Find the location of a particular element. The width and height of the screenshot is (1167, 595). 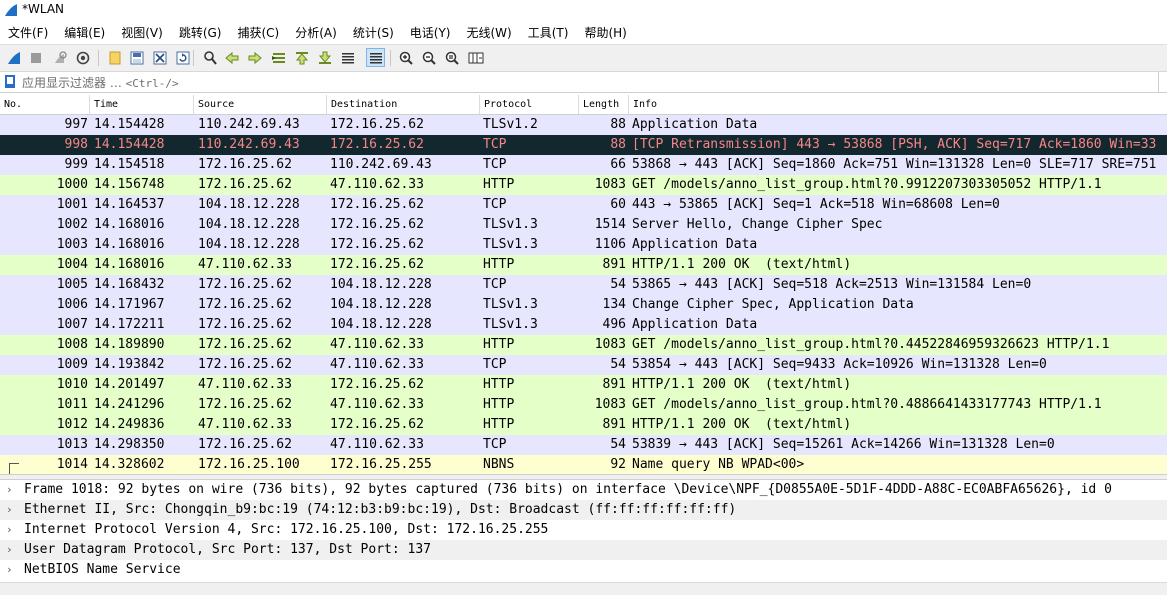

column-header-length: Length is located at coordinates (604, 104).